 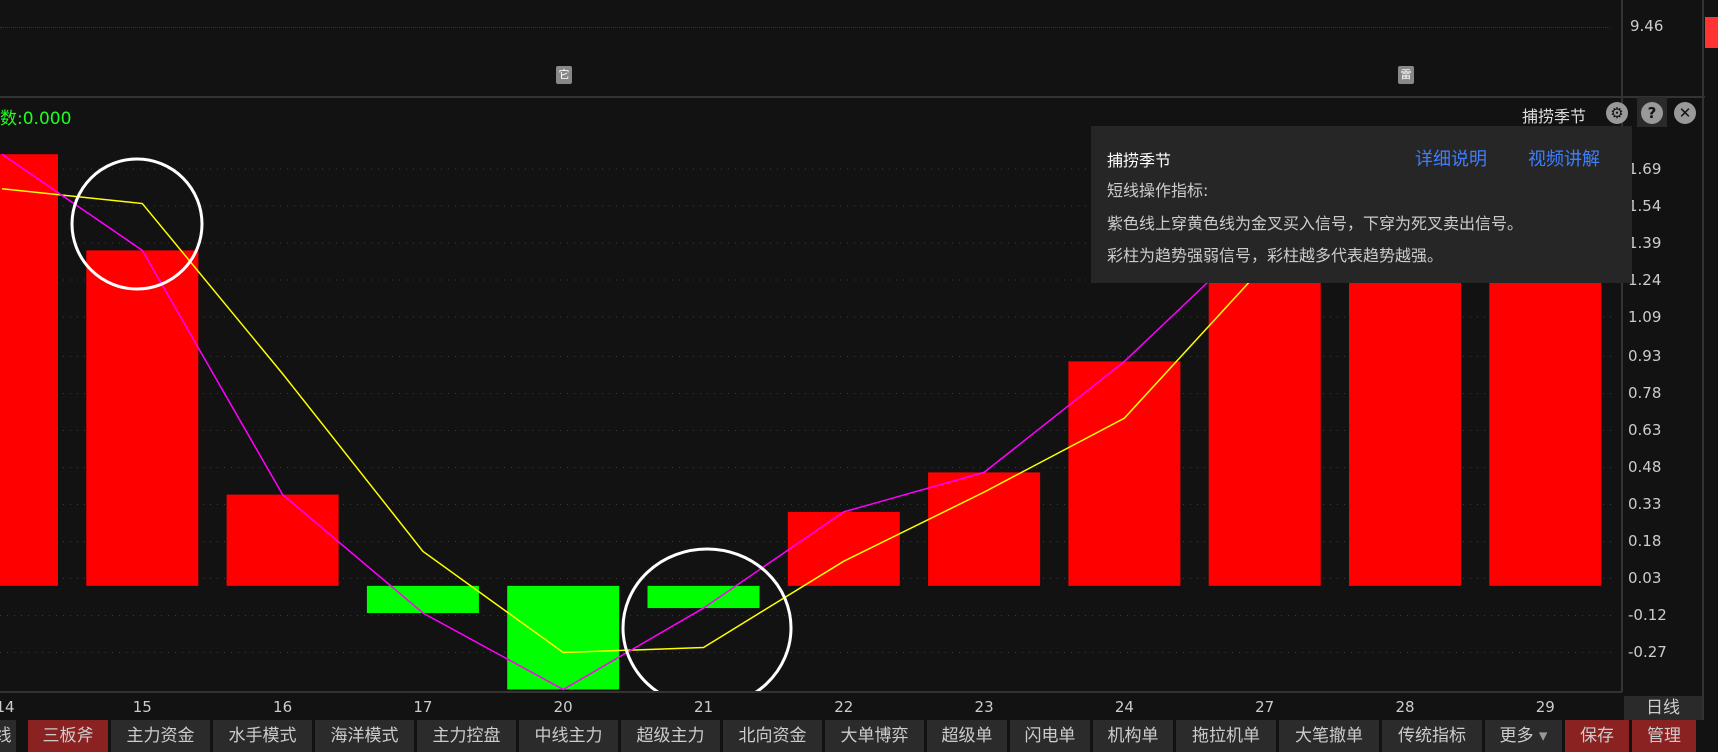 What do you see at coordinates (844, 707) in the screenshot?
I see `x-tick-label: 22` at bounding box center [844, 707].